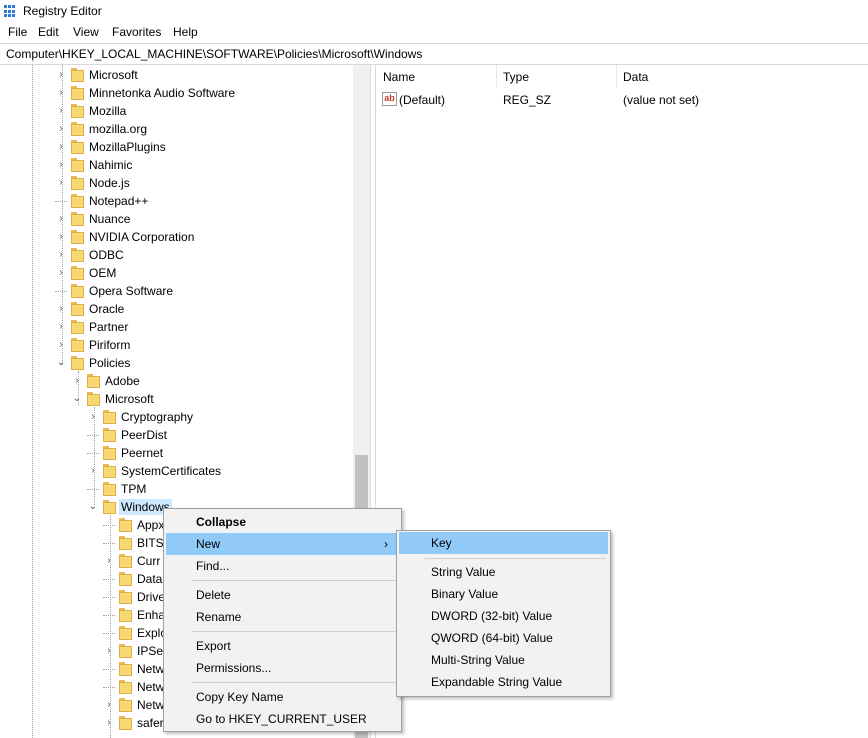 This screenshot has width=868, height=738. I want to click on tree-item: › SystemCertificates, so click(176, 471).